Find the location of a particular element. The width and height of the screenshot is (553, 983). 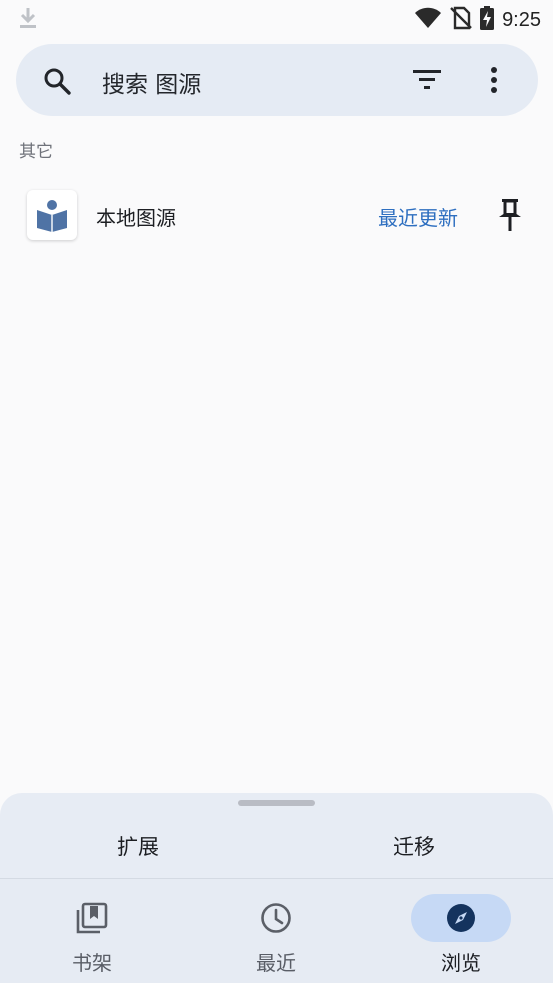

no-sim-icon is located at coordinates (461, 20).